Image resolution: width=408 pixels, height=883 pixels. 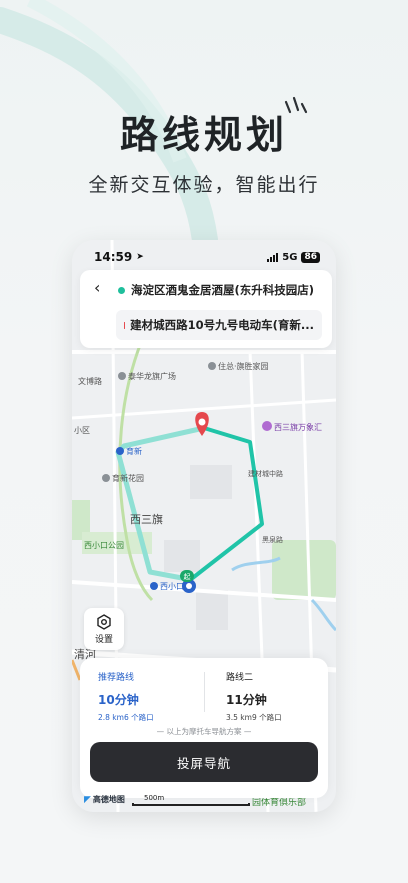 What do you see at coordinates (113, 257) in the screenshot?
I see `status-time: 14:59` at bounding box center [113, 257].